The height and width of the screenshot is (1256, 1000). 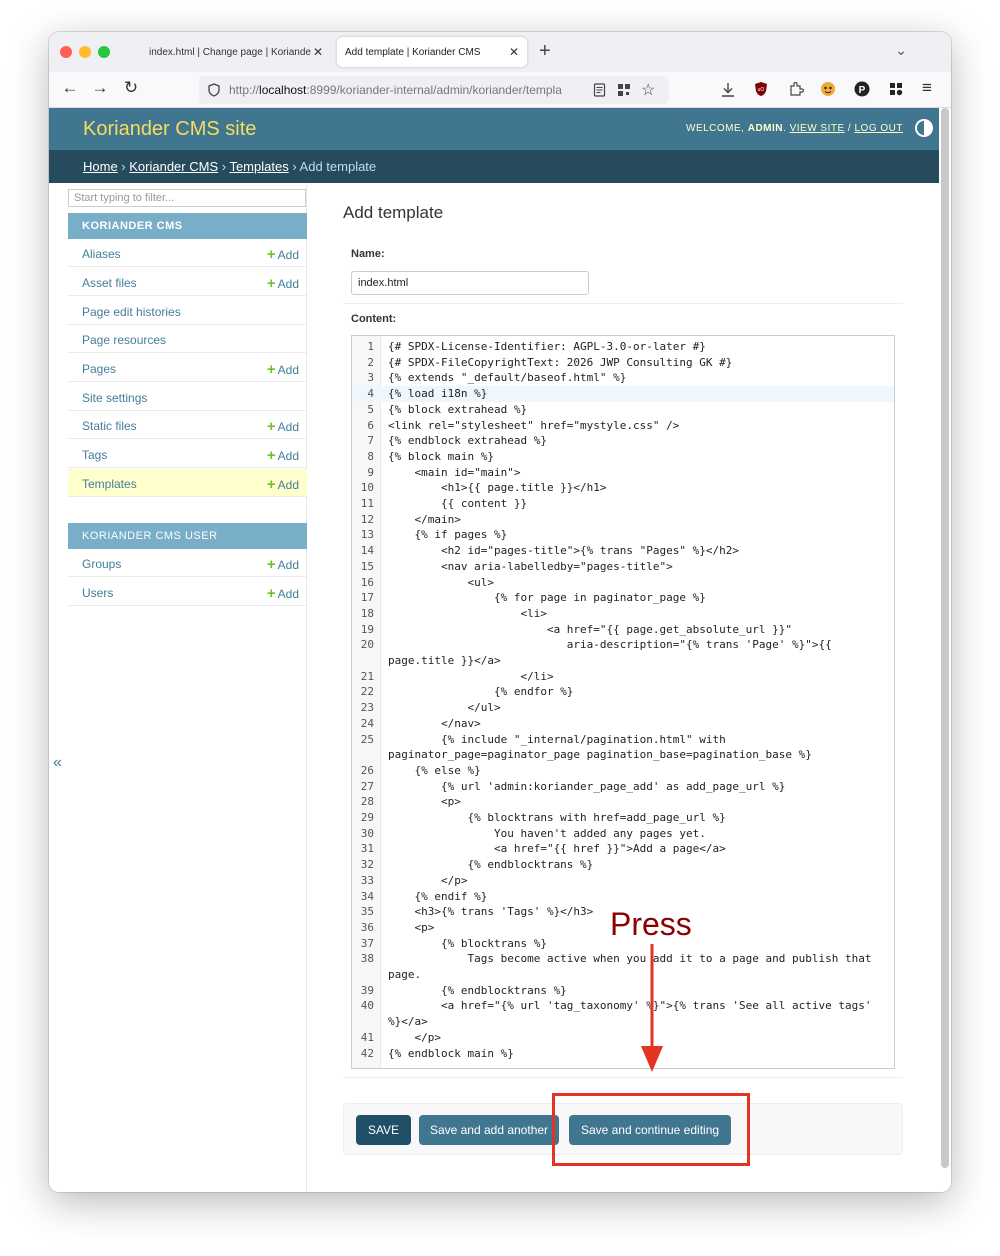 What do you see at coordinates (187, 397) in the screenshot?
I see `sidebar-item-site-settings: Site settings` at bounding box center [187, 397].